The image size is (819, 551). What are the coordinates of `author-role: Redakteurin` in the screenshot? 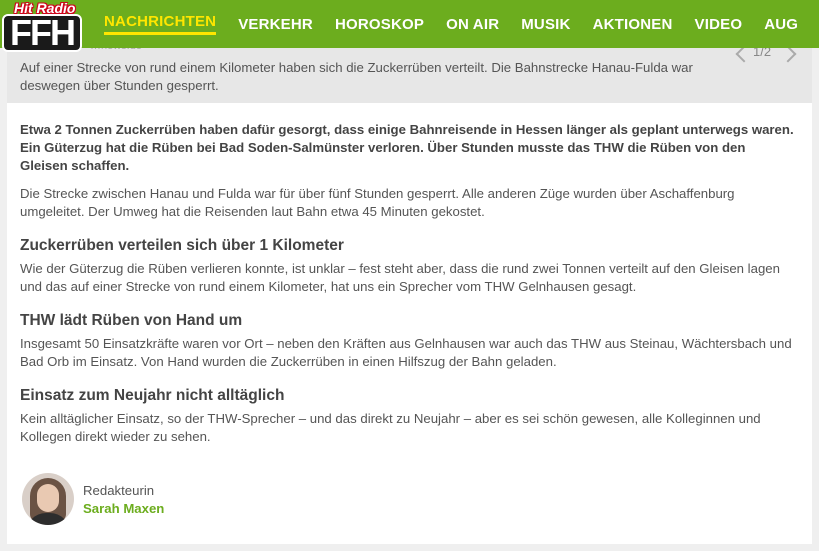 It's located at (119, 490).